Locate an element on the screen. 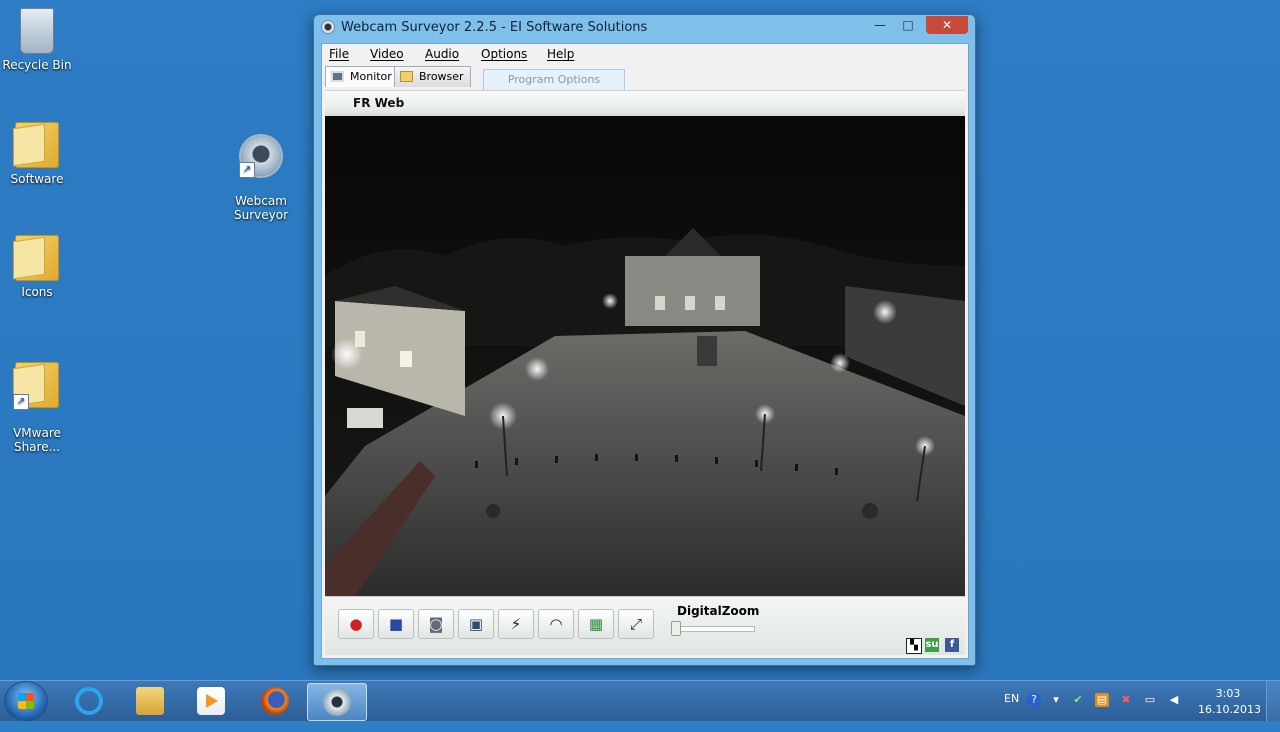 This screenshot has height=732, width=1280. camera-icon: ◙ is located at coordinates (436, 624).